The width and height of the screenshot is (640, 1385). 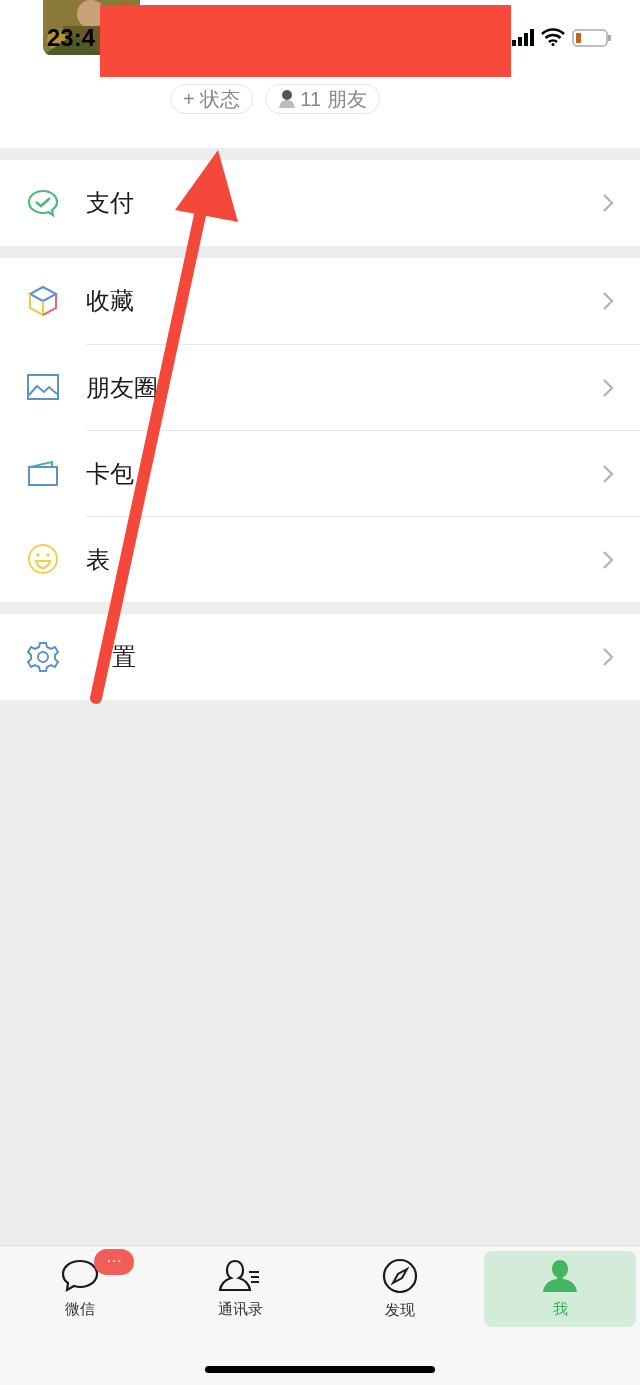 I want to click on menu-label: 置, so click(x=124, y=657).